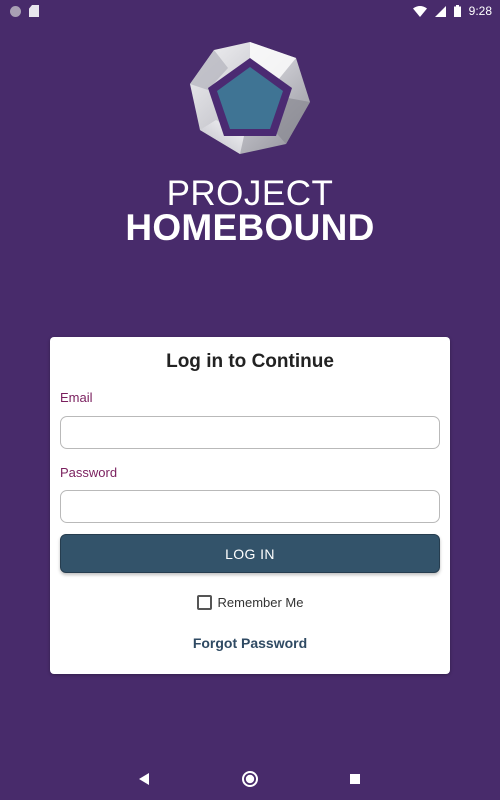 The image size is (500, 800). I want to click on email-label: Email, so click(76, 397).